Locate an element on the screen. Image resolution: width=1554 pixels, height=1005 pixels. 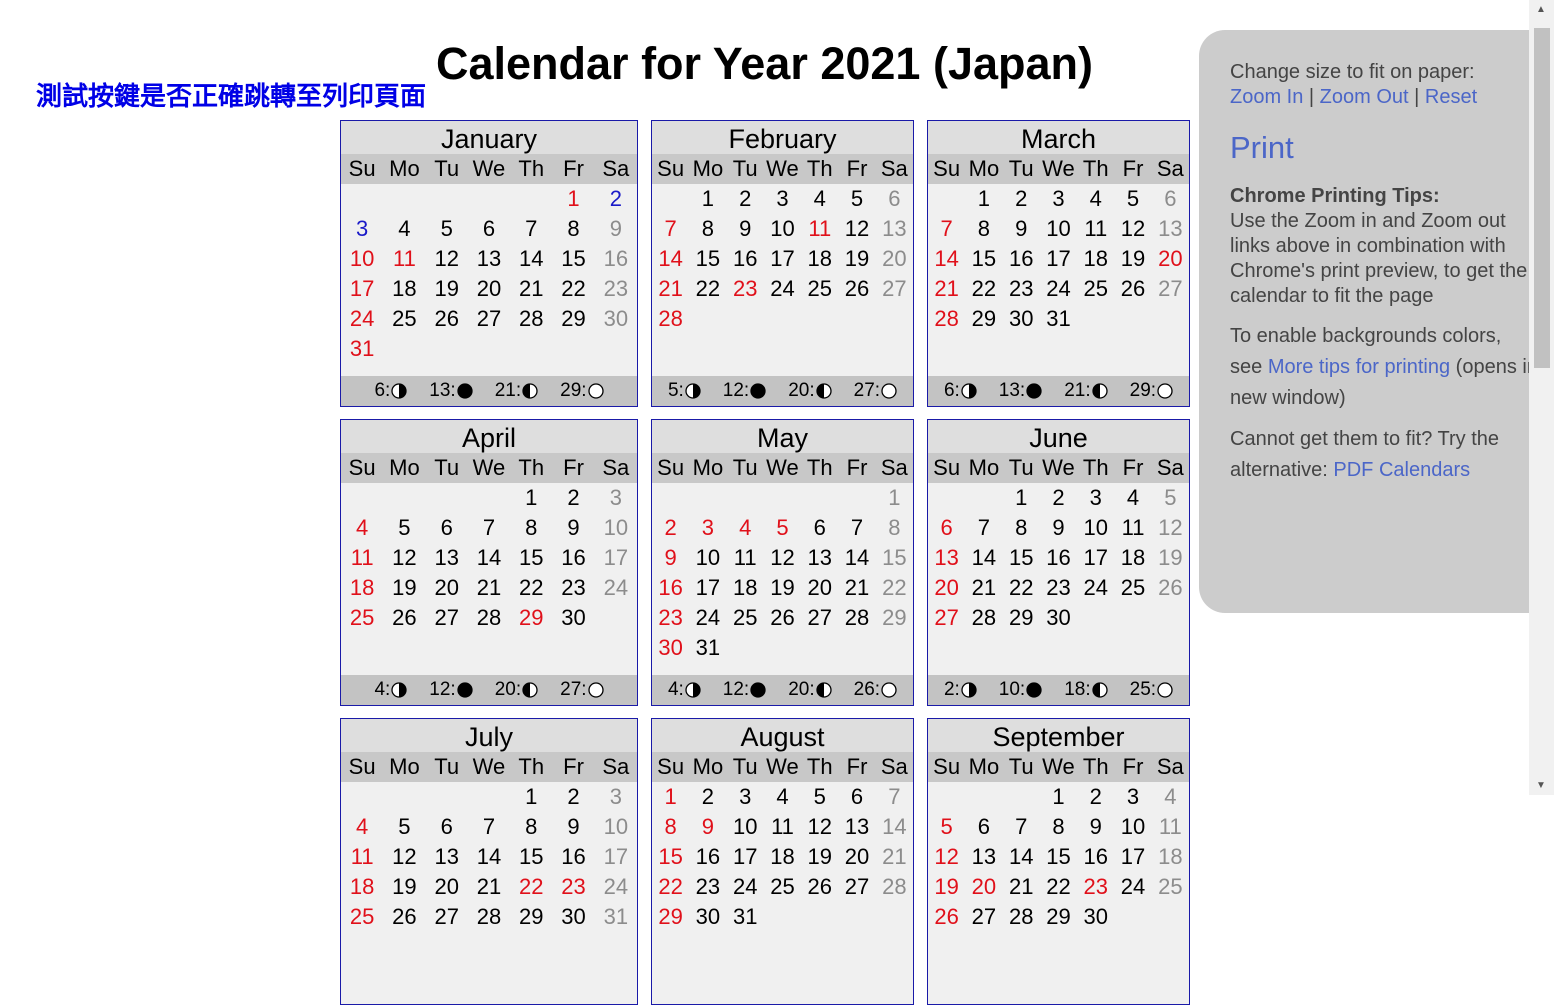
zoom-in-link: Zoom In is located at coordinates (1266, 97).